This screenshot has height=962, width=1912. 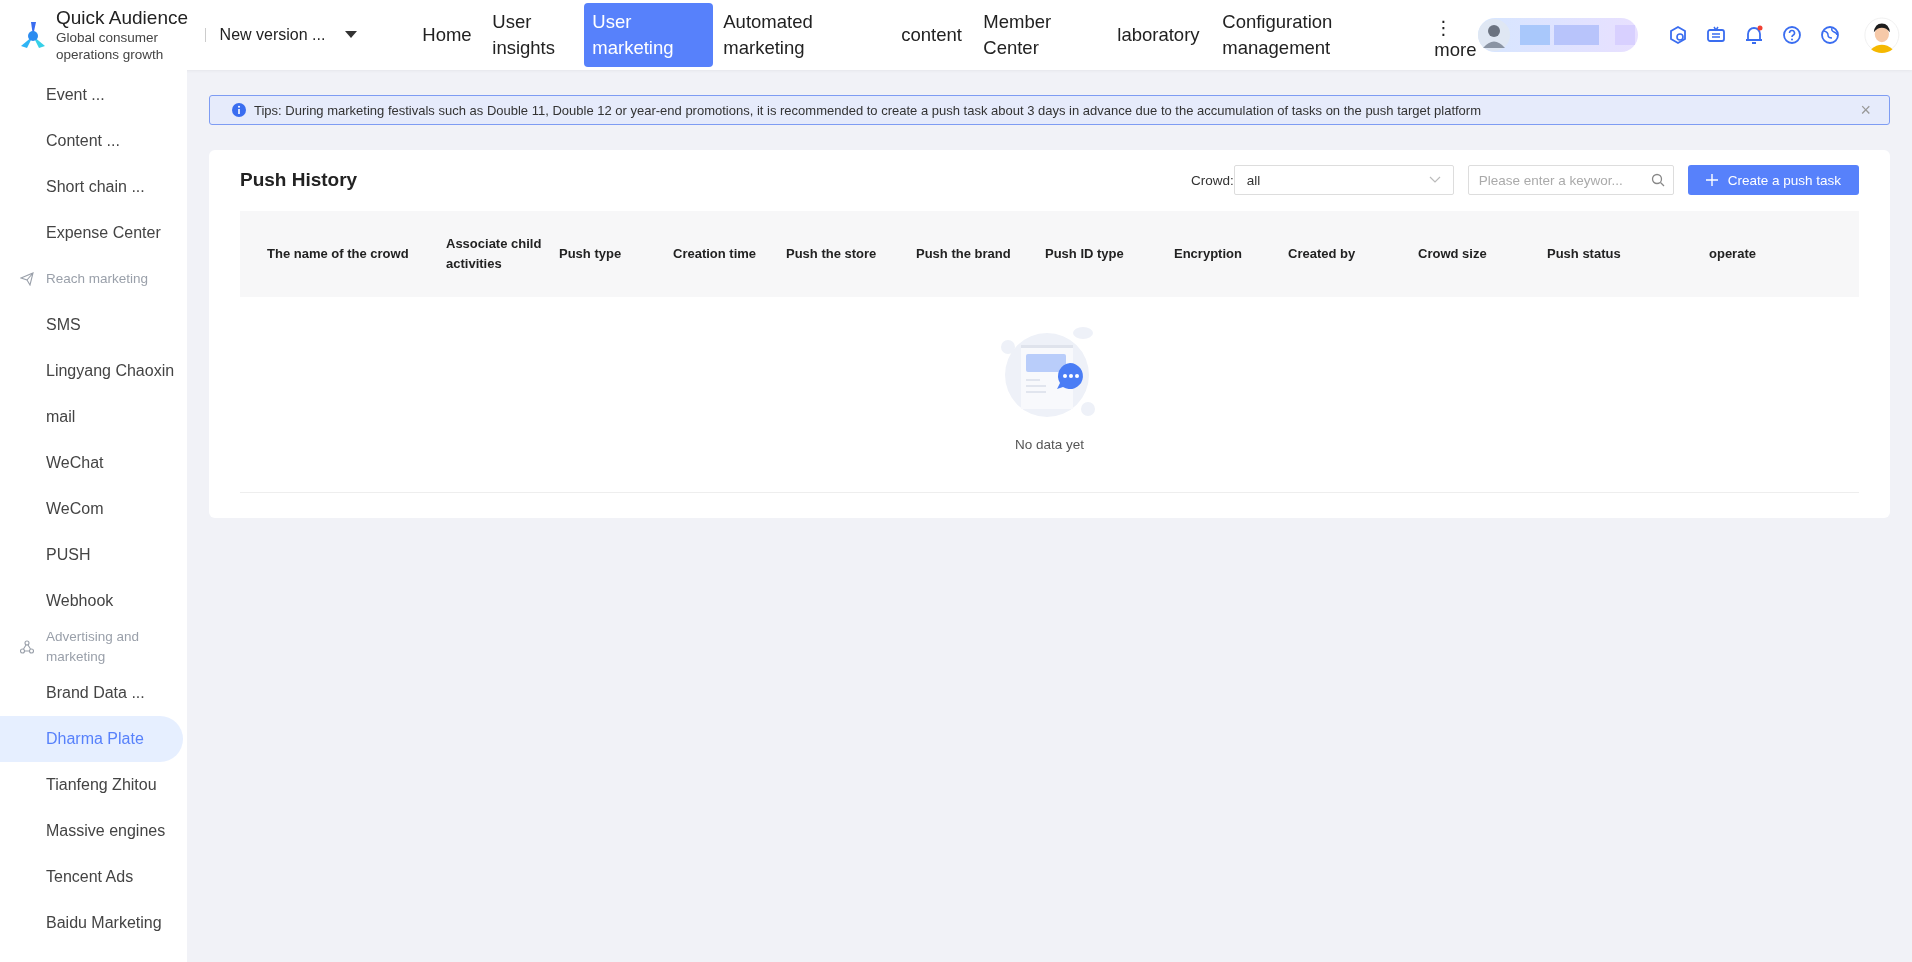 I want to click on column-header: Push type, so click(x=591, y=254).